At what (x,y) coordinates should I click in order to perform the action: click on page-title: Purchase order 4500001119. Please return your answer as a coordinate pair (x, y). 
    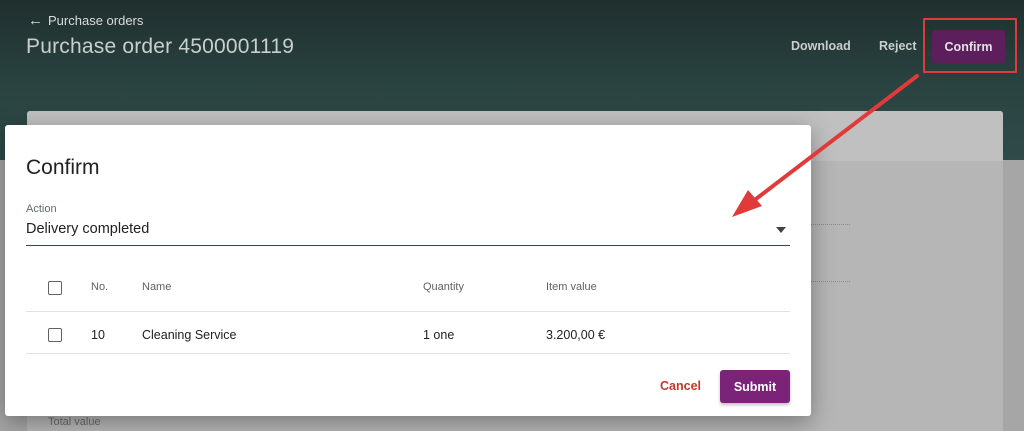
    Looking at the image, I should click on (160, 46).